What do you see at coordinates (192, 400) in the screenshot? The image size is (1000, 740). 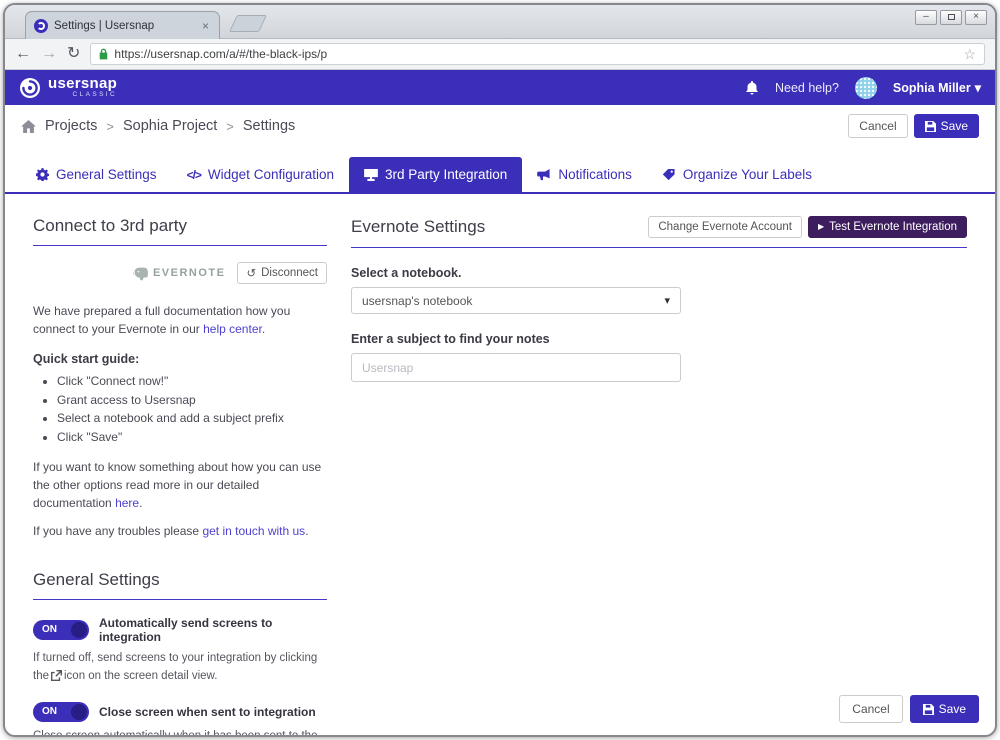 I see `quick-start-step: Grant access to Usersnap` at bounding box center [192, 400].